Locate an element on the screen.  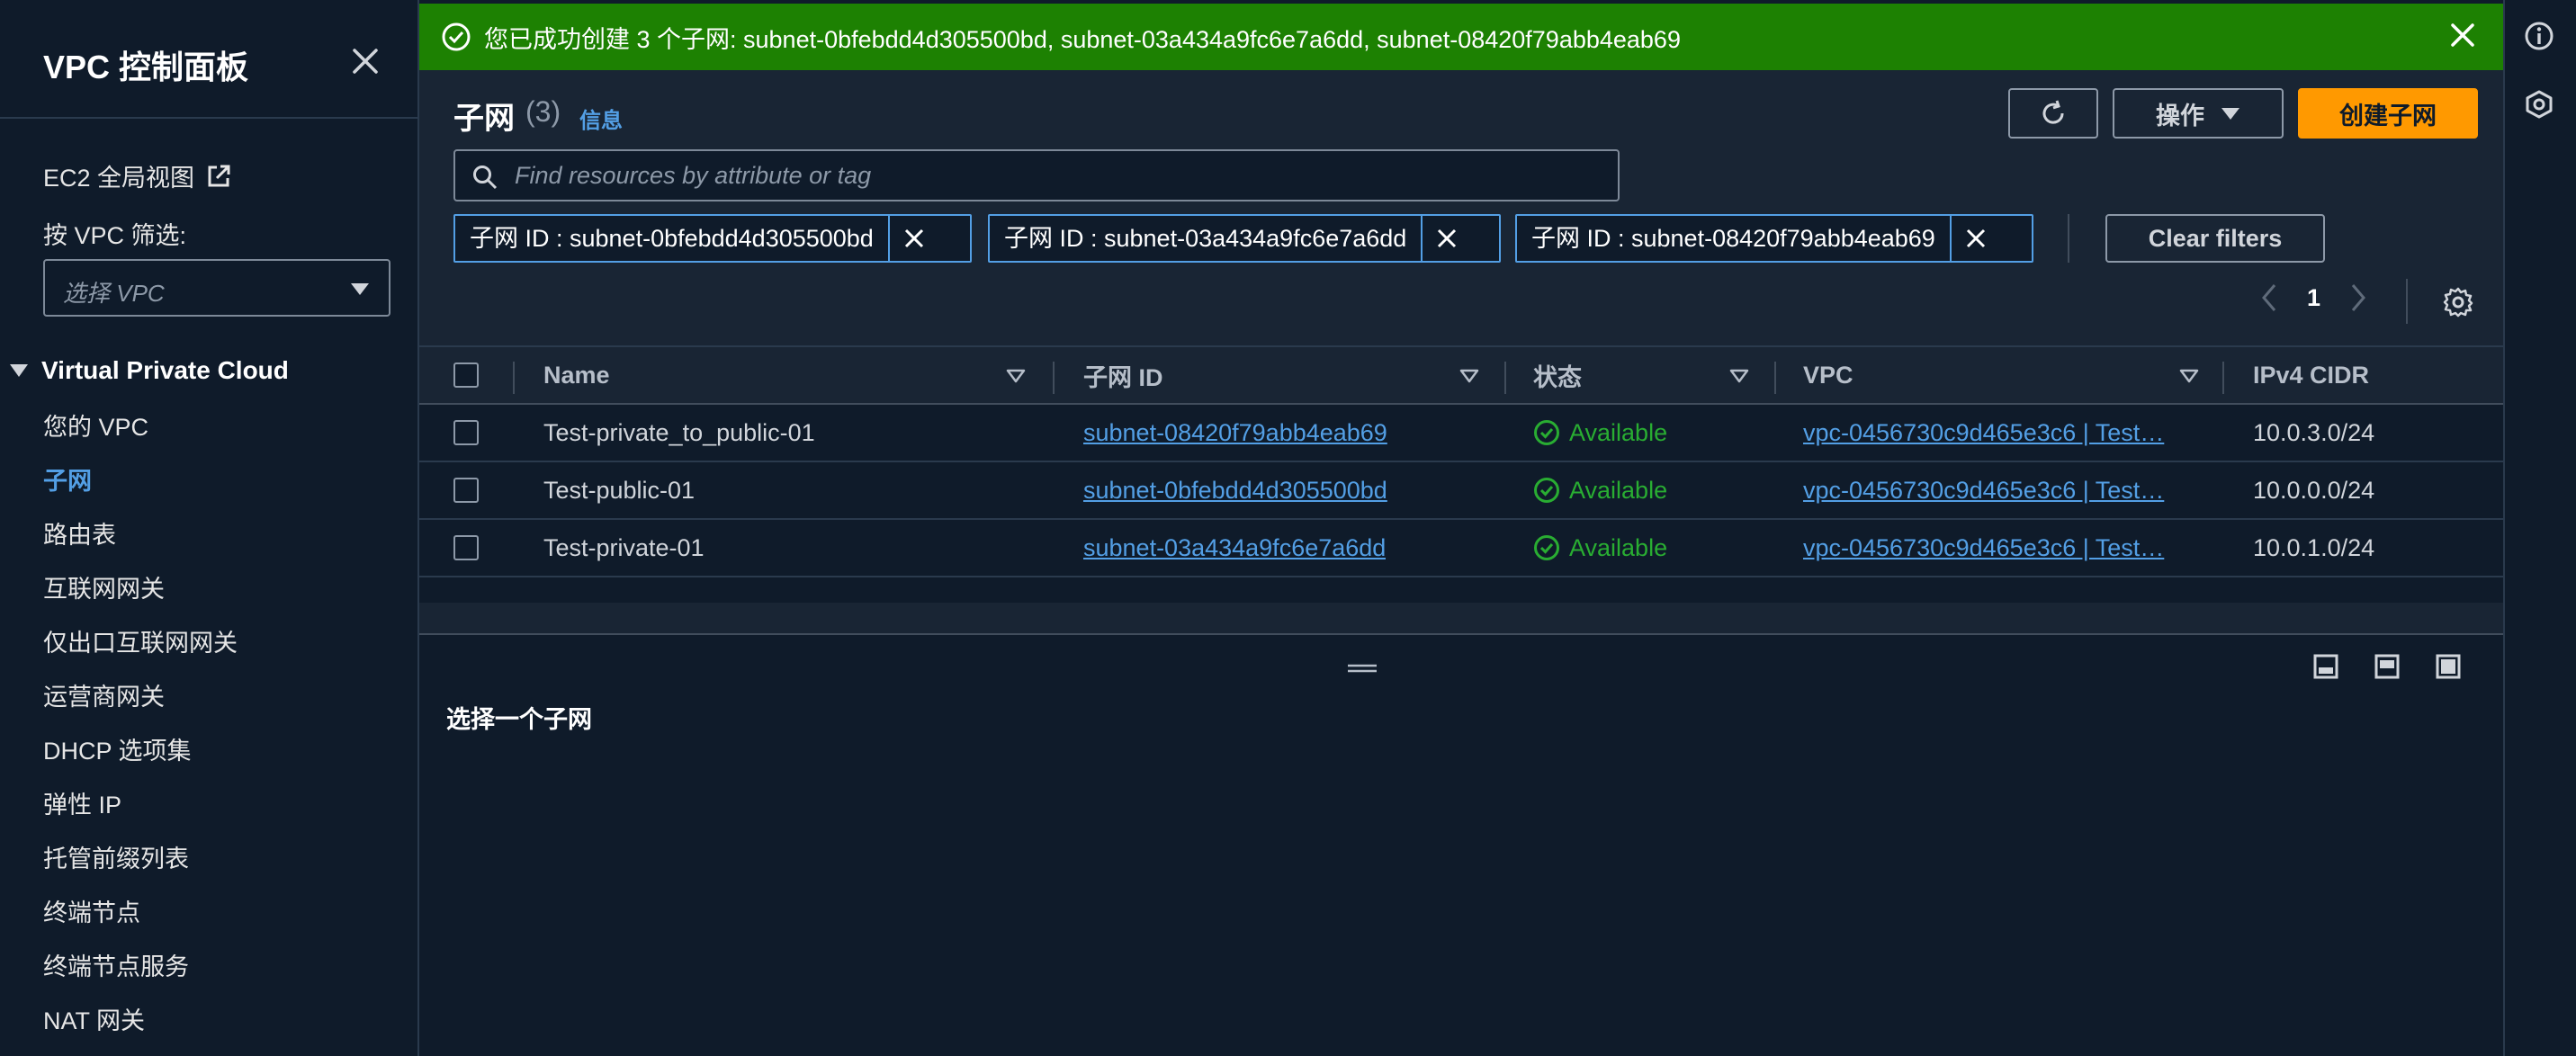
gear-icon is located at coordinates (2458, 302).